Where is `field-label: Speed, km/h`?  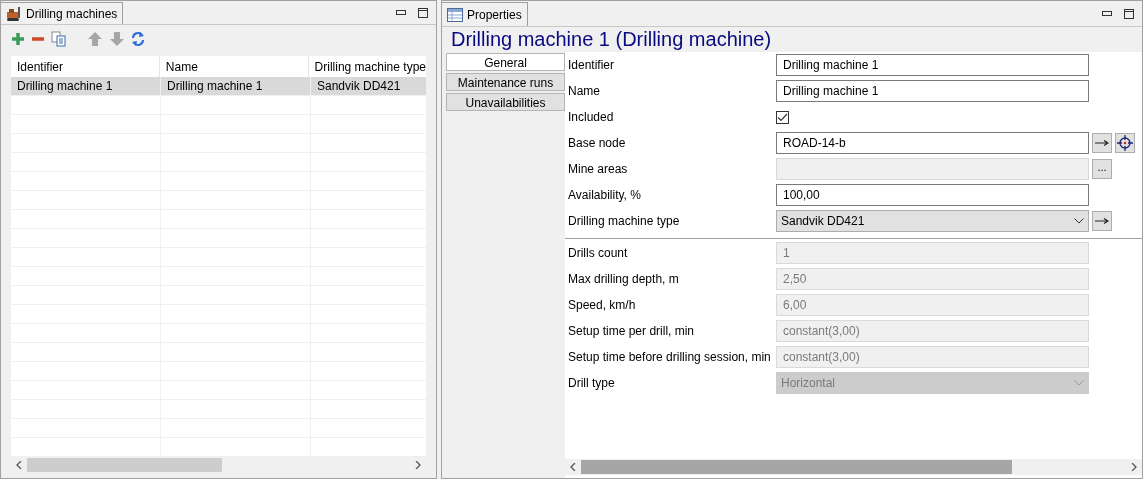
field-label: Speed, km/h is located at coordinates (602, 305).